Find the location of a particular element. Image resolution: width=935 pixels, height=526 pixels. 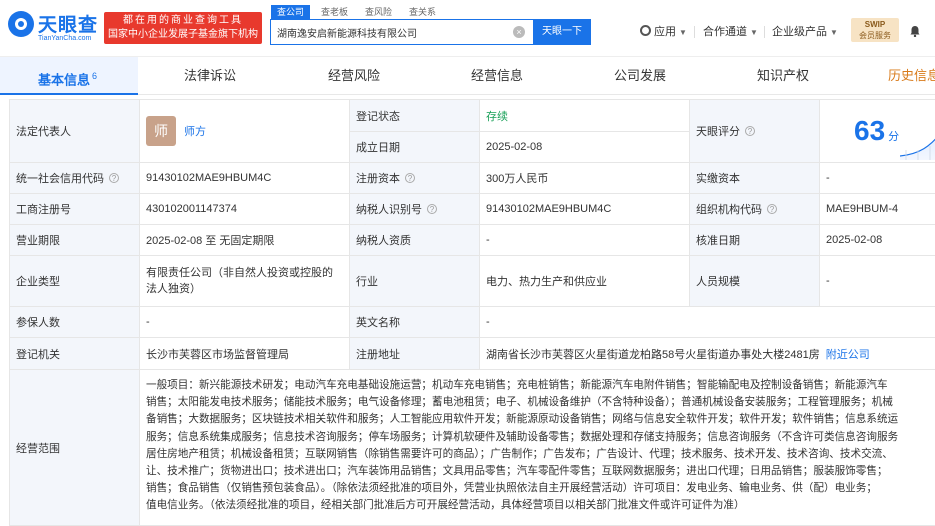

taxpayer-qual-value: - is located at coordinates (584, 240).